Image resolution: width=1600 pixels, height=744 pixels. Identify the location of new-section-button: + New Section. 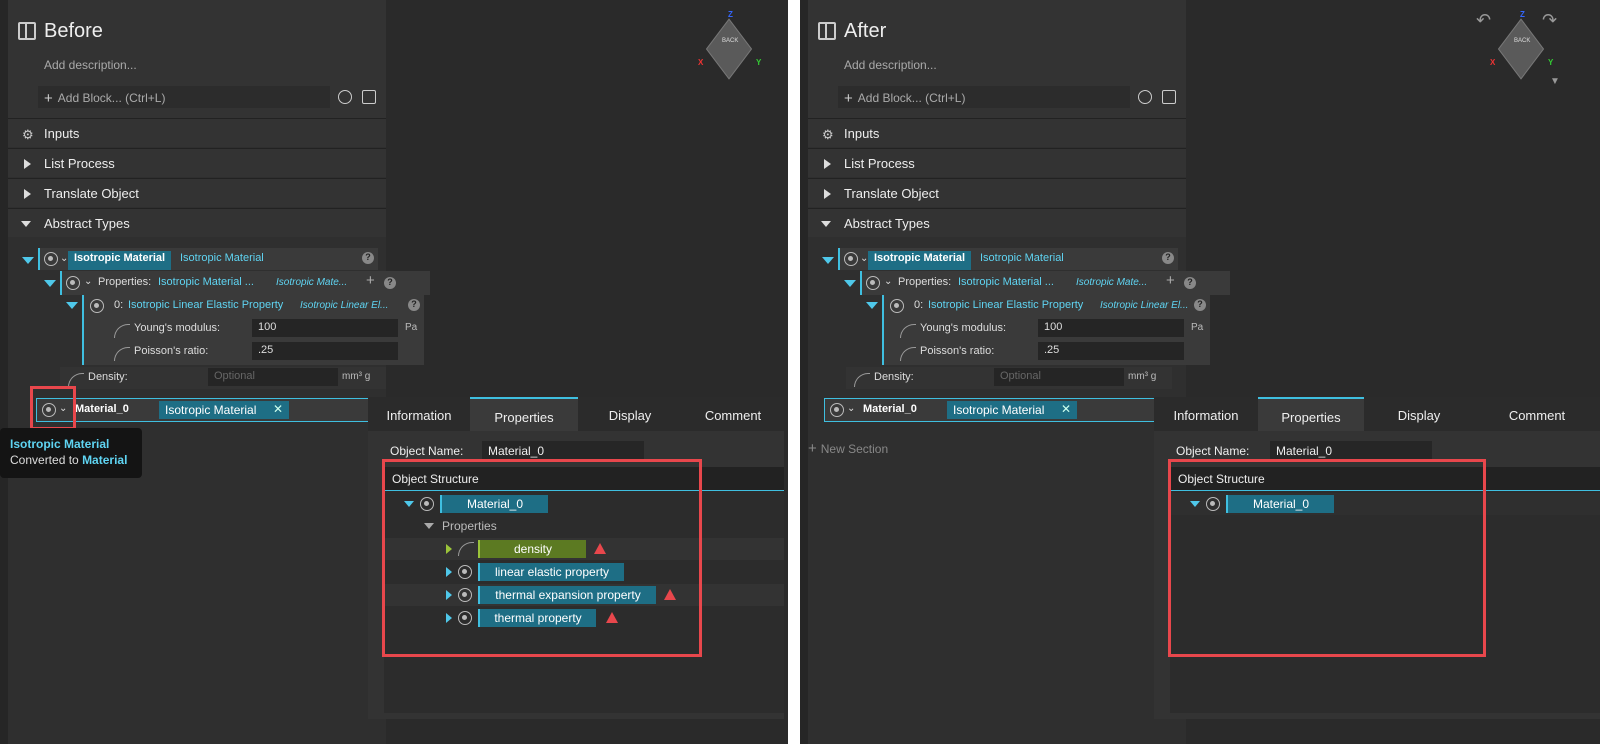
(848, 448).